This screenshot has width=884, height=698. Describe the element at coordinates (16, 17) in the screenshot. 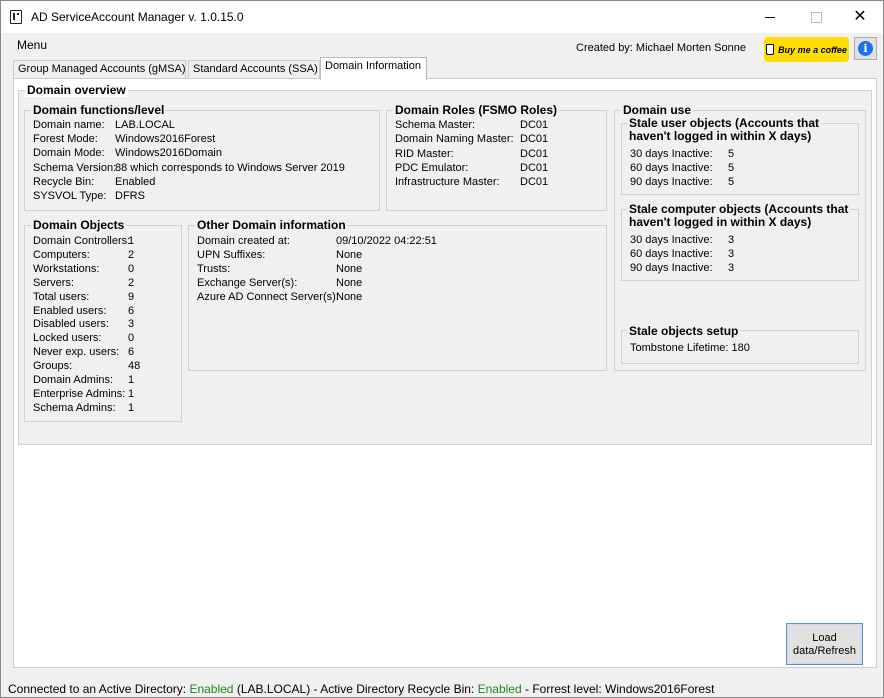

I see `app-icon` at that location.